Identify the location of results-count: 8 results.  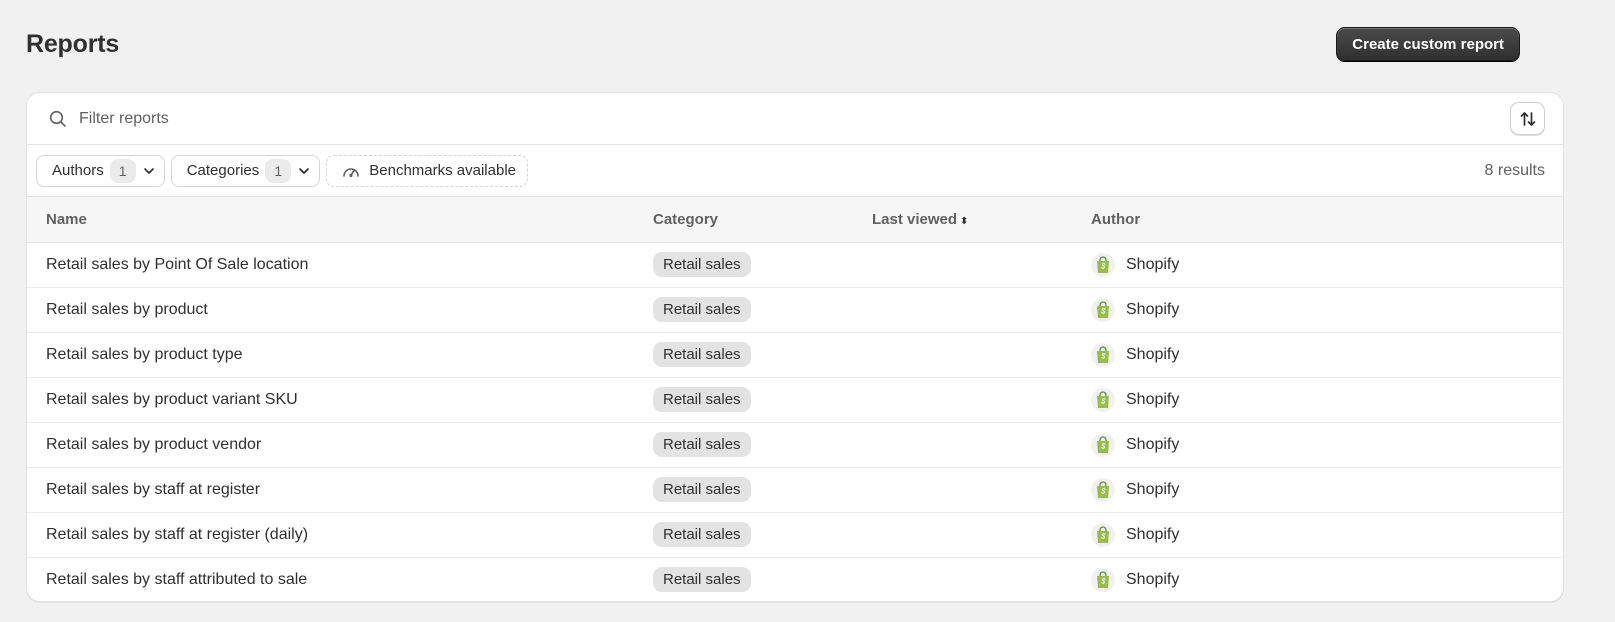
(1514, 170).